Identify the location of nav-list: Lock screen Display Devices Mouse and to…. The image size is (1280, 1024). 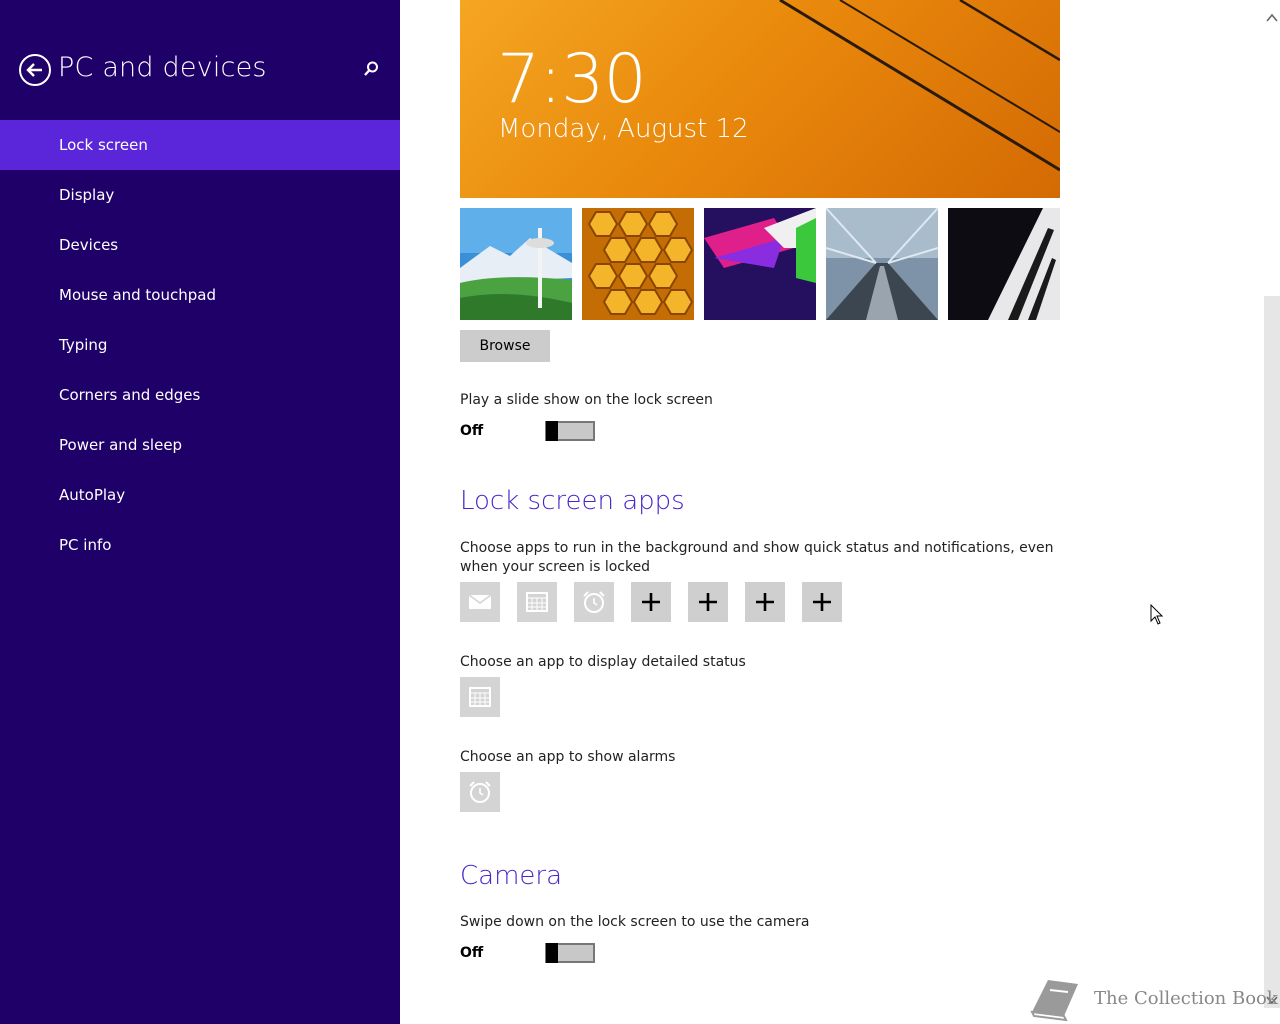
(200, 345).